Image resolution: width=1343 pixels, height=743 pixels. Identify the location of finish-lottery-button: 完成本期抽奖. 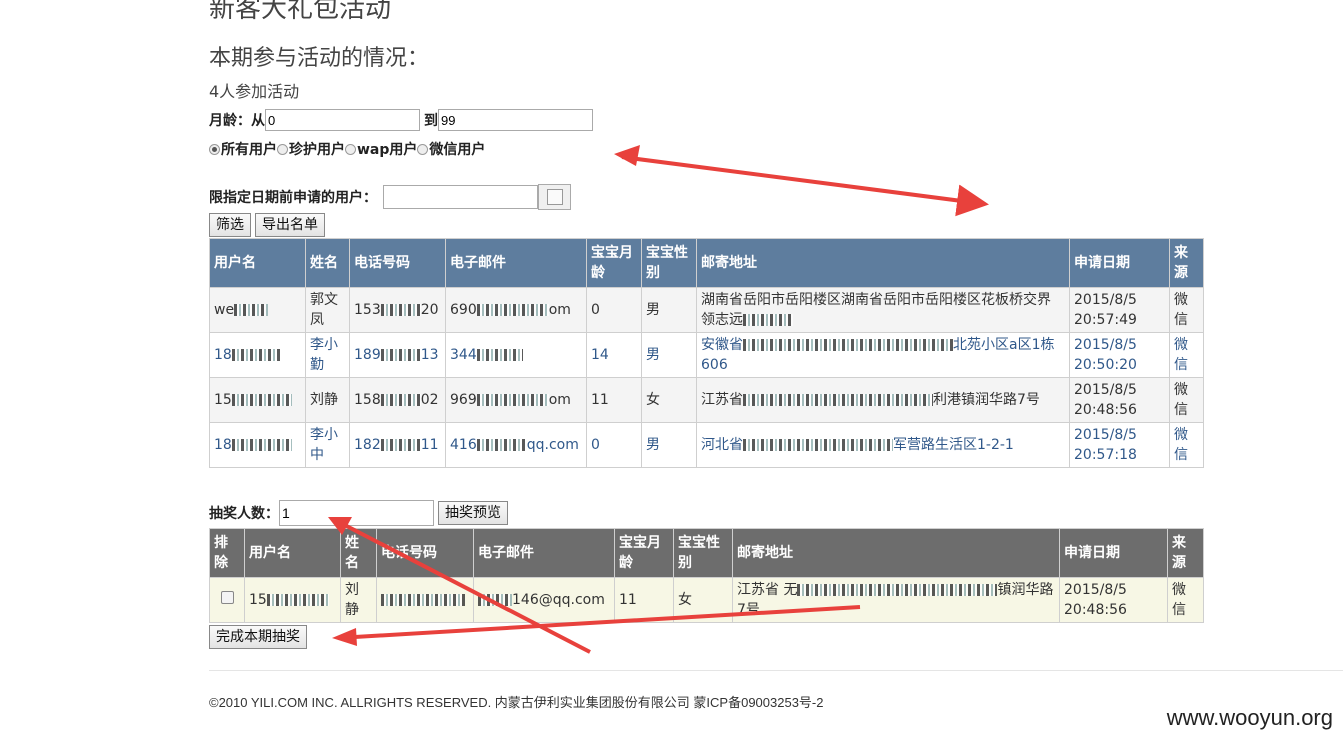
(258, 637).